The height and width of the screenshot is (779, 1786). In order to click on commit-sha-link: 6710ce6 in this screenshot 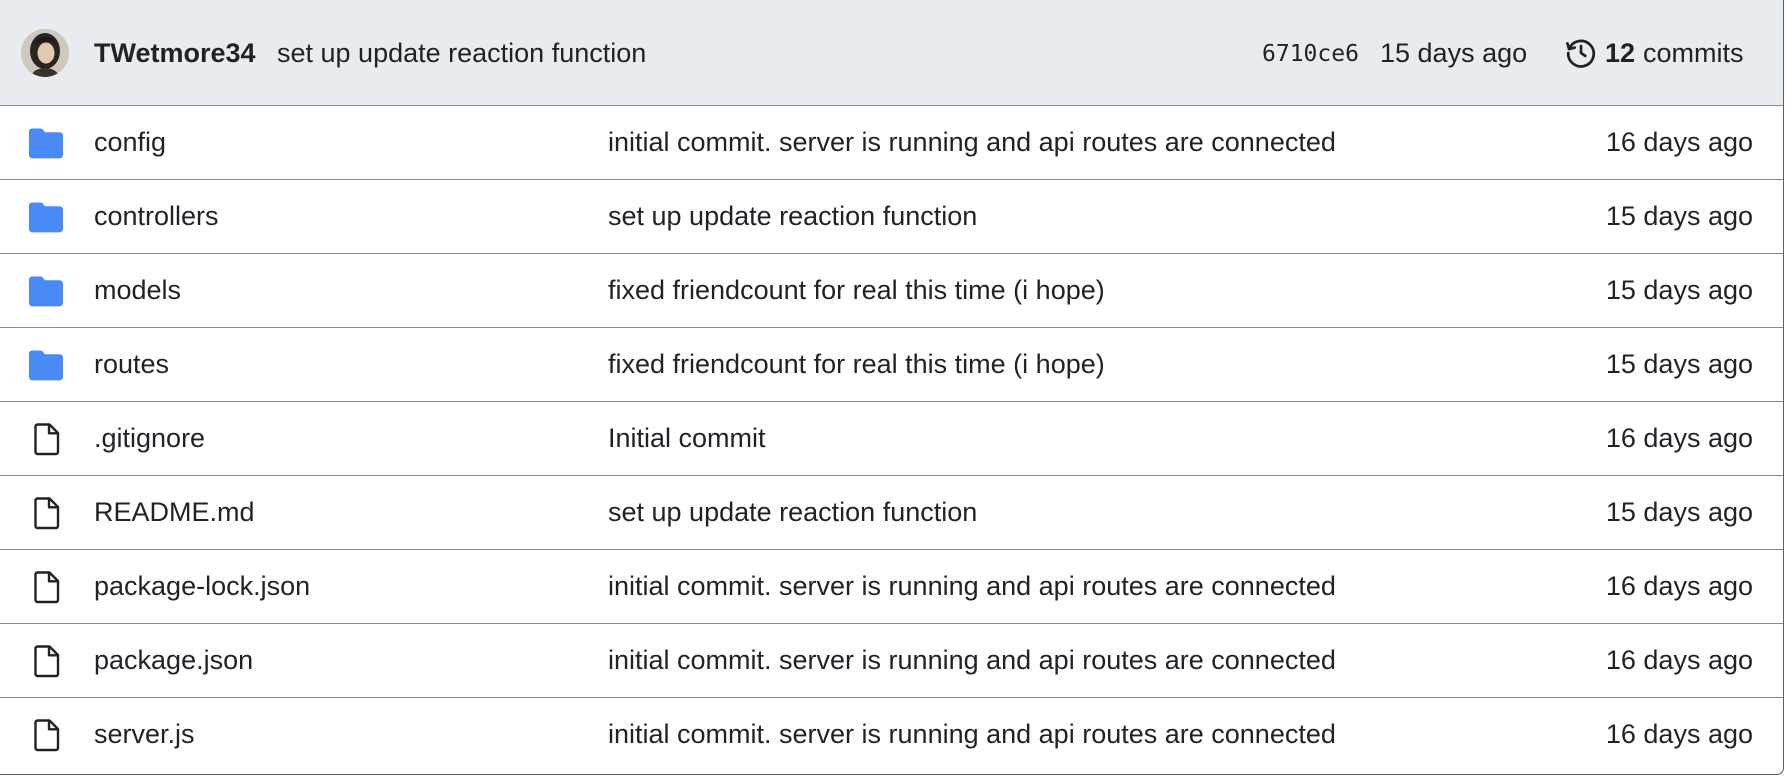, I will do `click(1310, 54)`.